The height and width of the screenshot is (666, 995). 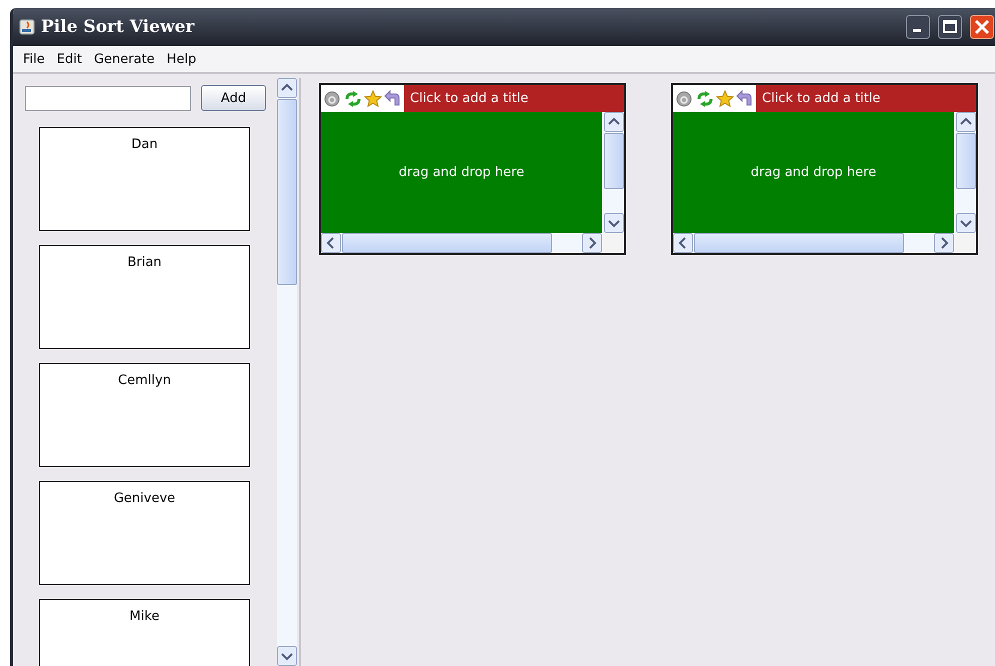 I want to click on card-name: Cemllyn, so click(x=144, y=380).